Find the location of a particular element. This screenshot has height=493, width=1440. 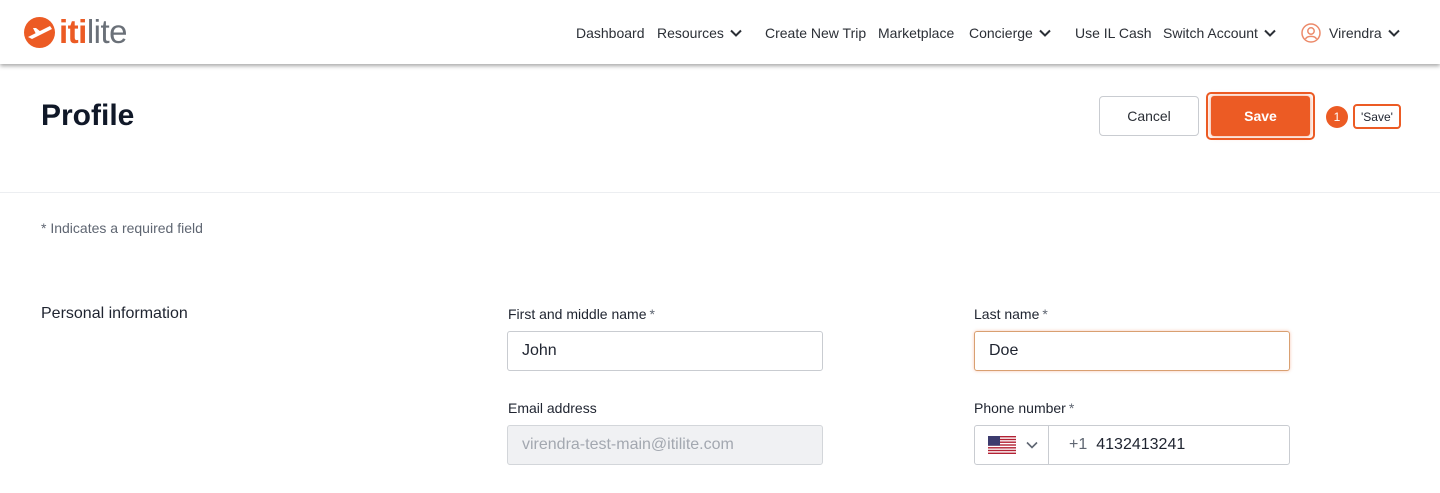

nav-concierge-label: Concierge is located at coordinates (1001, 33).